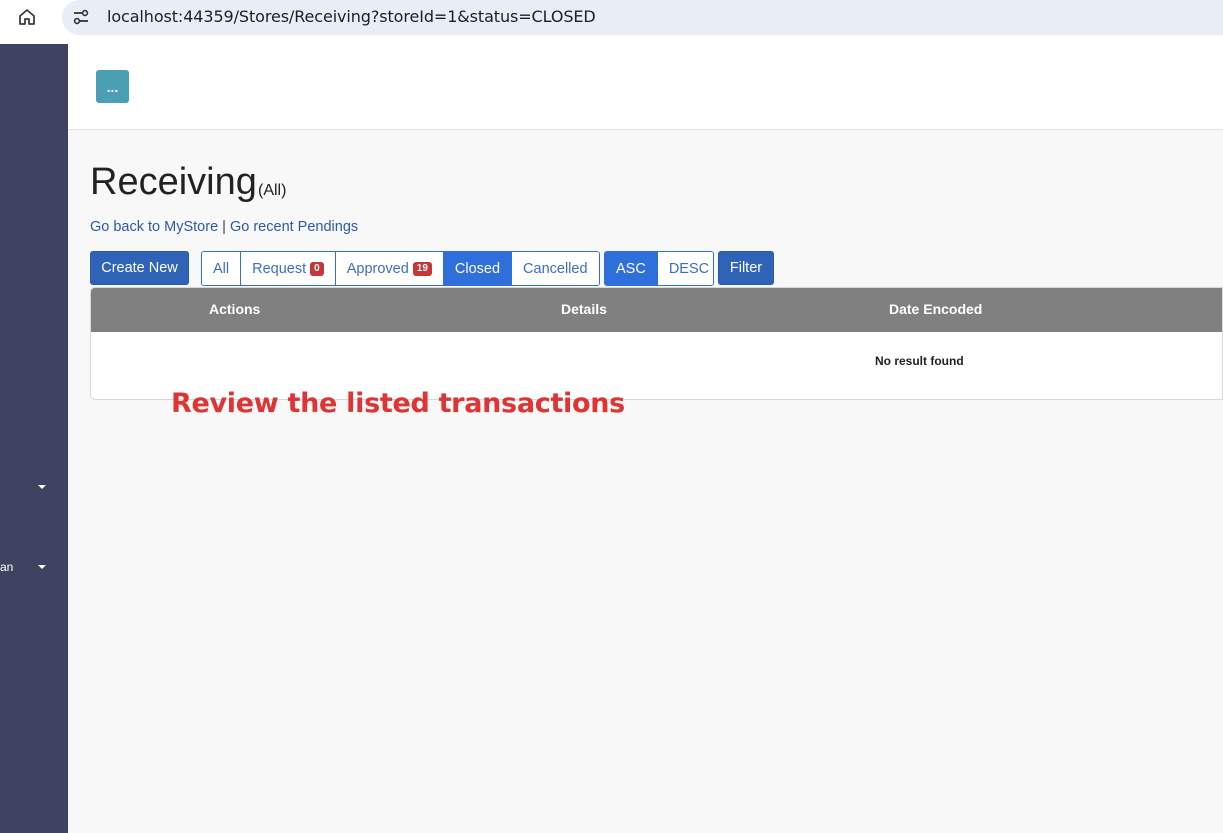  I want to click on tab-label: Closed, so click(477, 268).